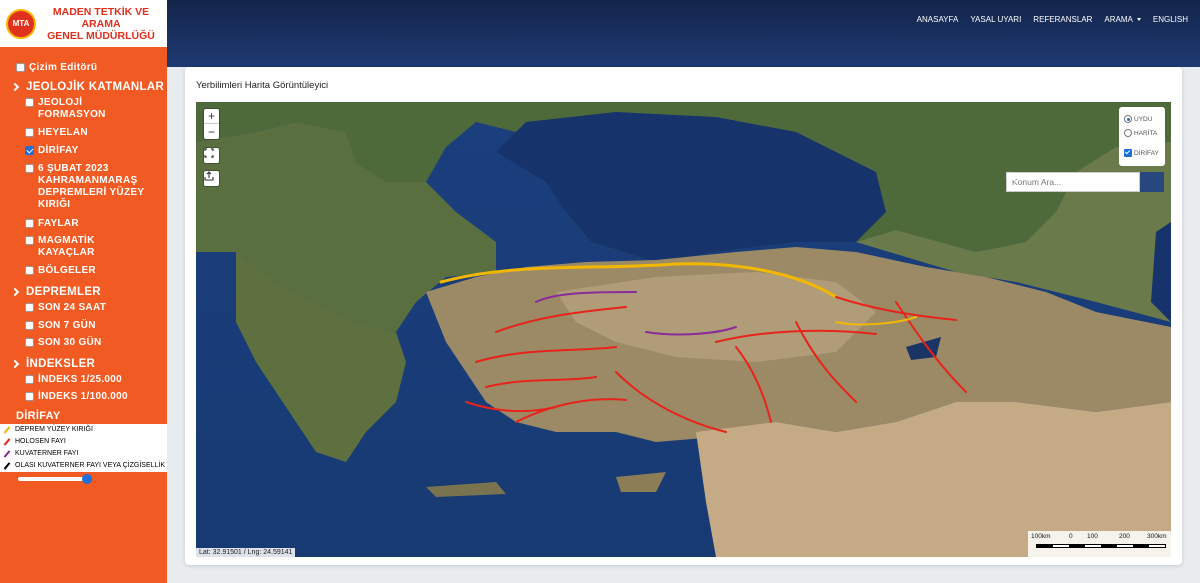 Image resolution: width=1200 pixels, height=583 pixels. I want to click on layer-label: SON 24 SAAT, so click(72, 307).